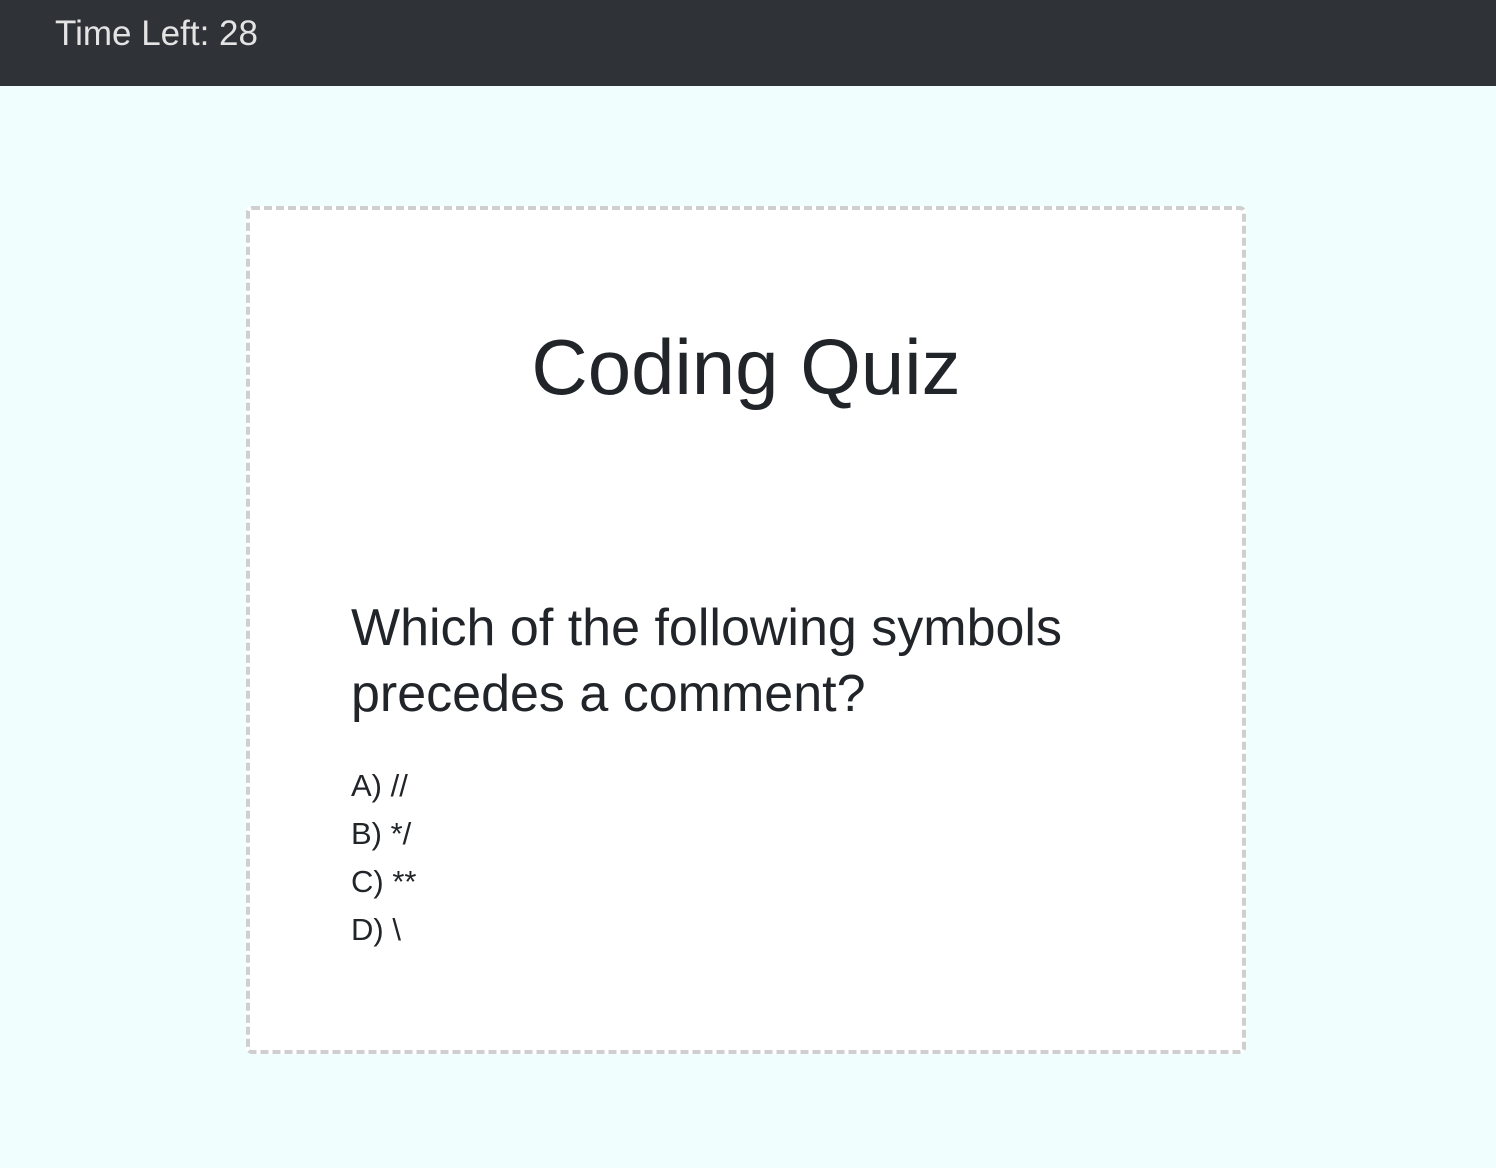 Image resolution: width=1496 pixels, height=1168 pixels. What do you see at coordinates (383, 930) in the screenshot?
I see `answer-option-d: D) \` at bounding box center [383, 930].